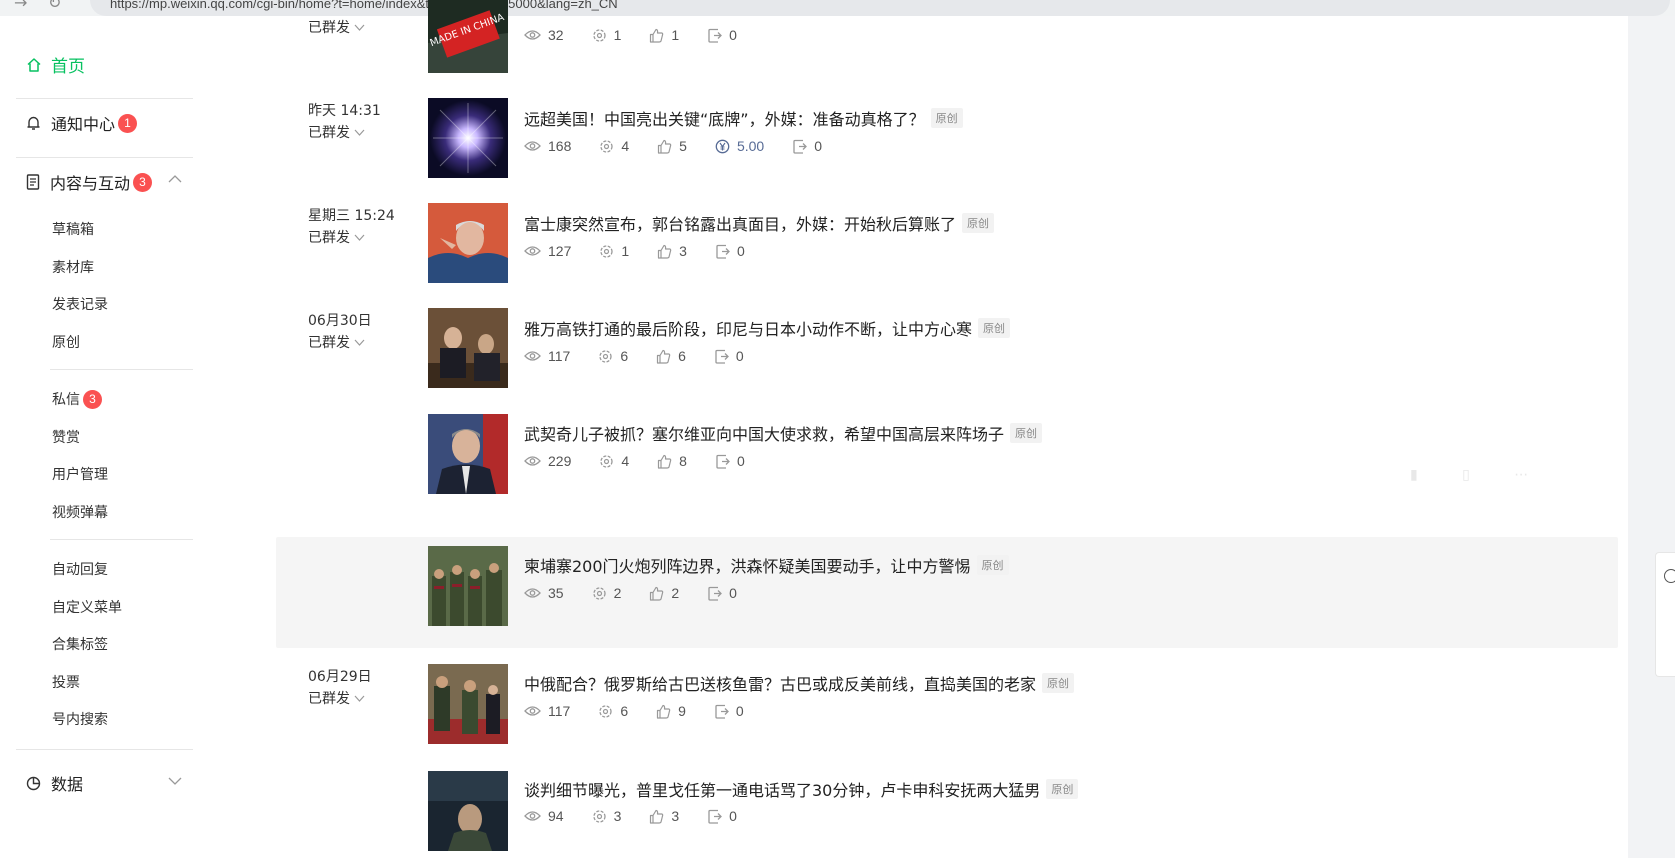  I want to click on sidebar-item-publish-records: 发表记录, so click(80, 304).